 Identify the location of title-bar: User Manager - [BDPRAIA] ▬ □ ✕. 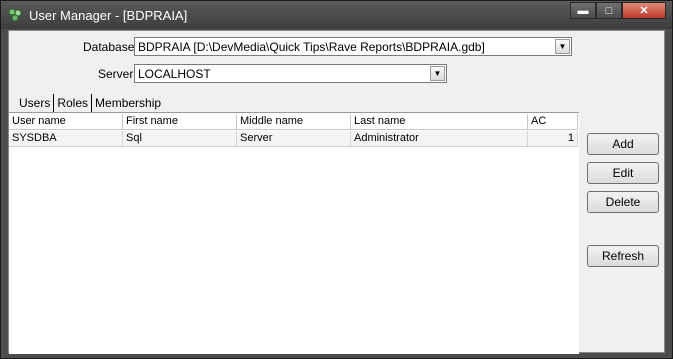
(336, 15).